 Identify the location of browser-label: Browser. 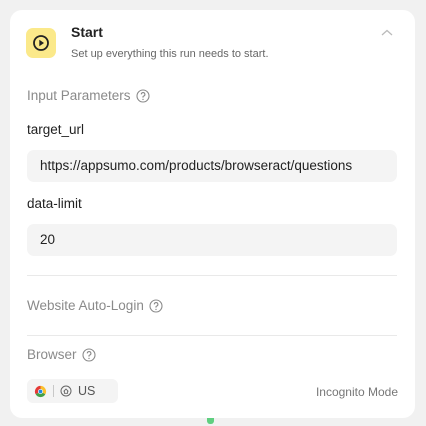
(61, 354).